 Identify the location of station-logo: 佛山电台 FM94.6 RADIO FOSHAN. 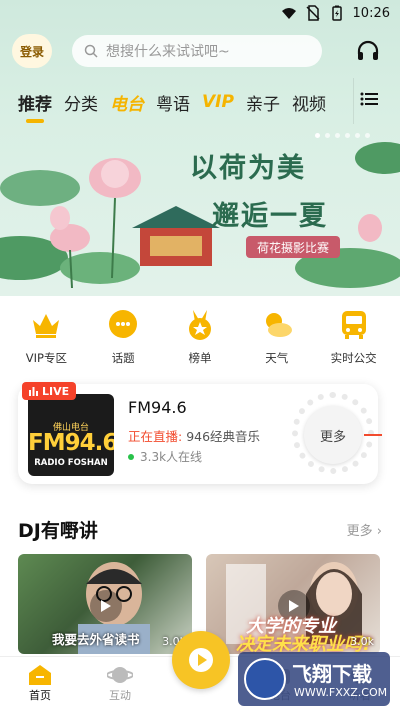
(71, 435).